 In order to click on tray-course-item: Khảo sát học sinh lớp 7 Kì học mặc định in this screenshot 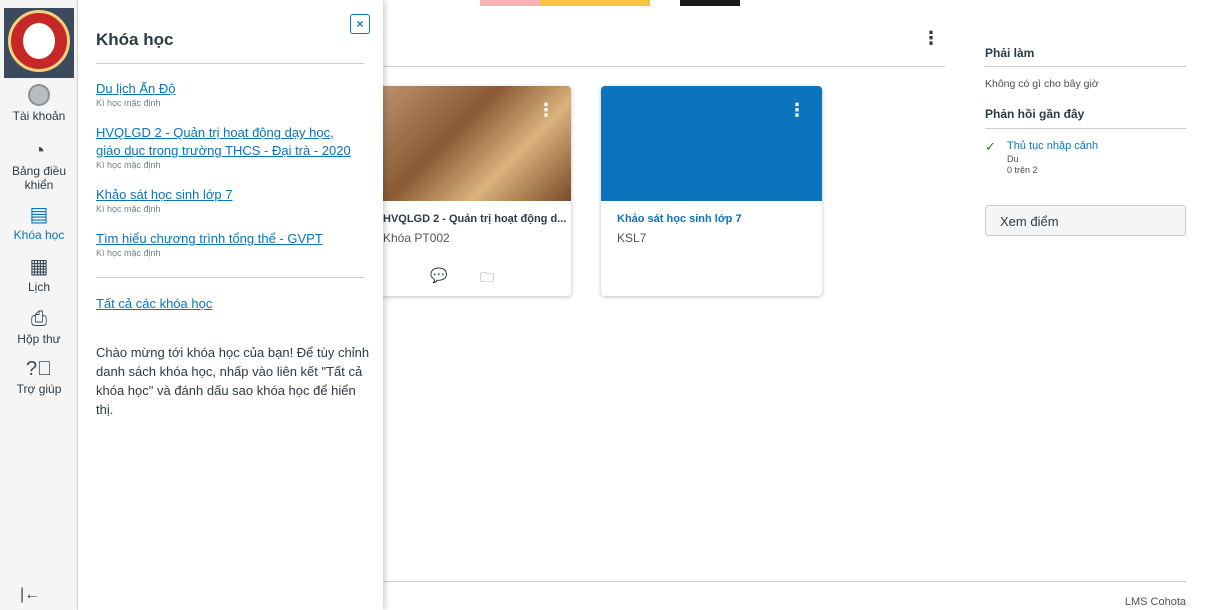, I will do `click(233, 200)`.